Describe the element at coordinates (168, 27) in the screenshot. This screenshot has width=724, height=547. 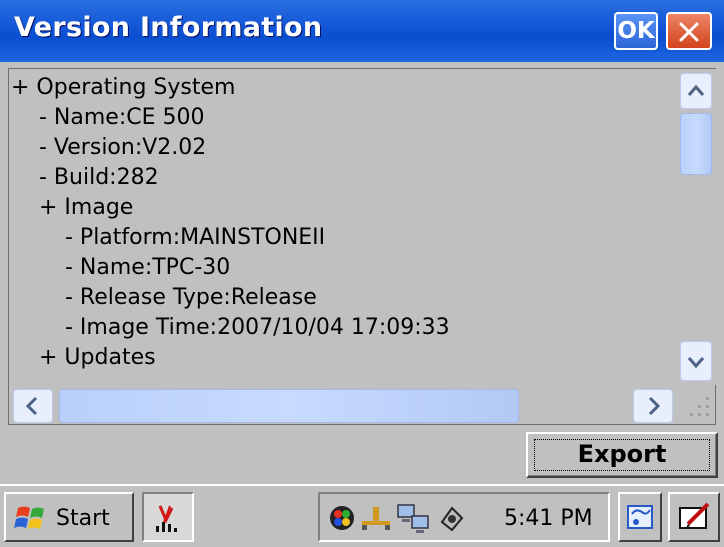
I see `window-title: Version Information` at that location.